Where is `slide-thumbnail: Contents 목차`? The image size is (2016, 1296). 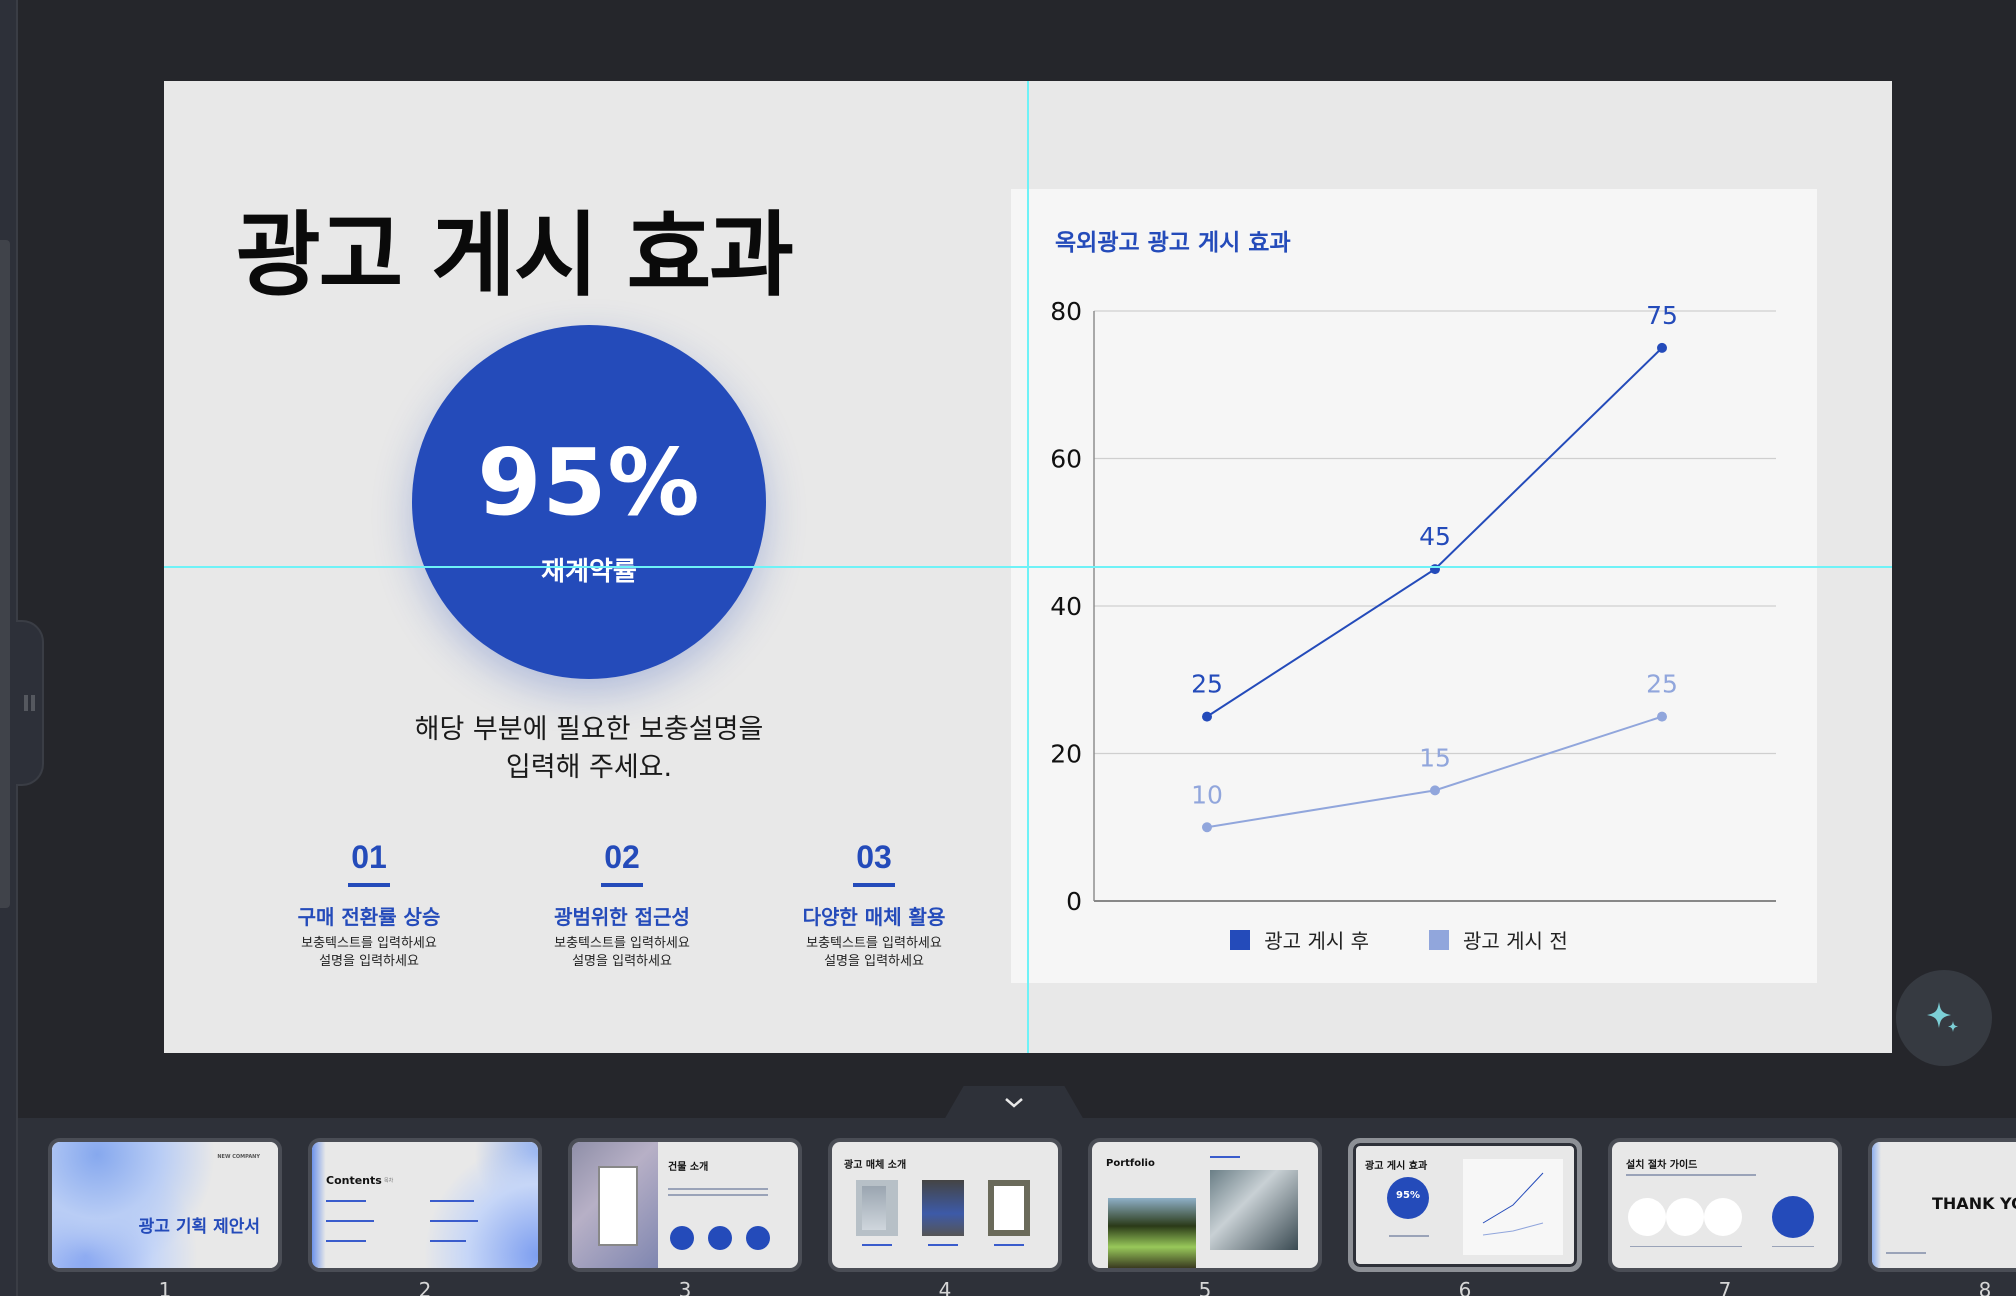 slide-thumbnail: Contents 목차 is located at coordinates (425, 1205).